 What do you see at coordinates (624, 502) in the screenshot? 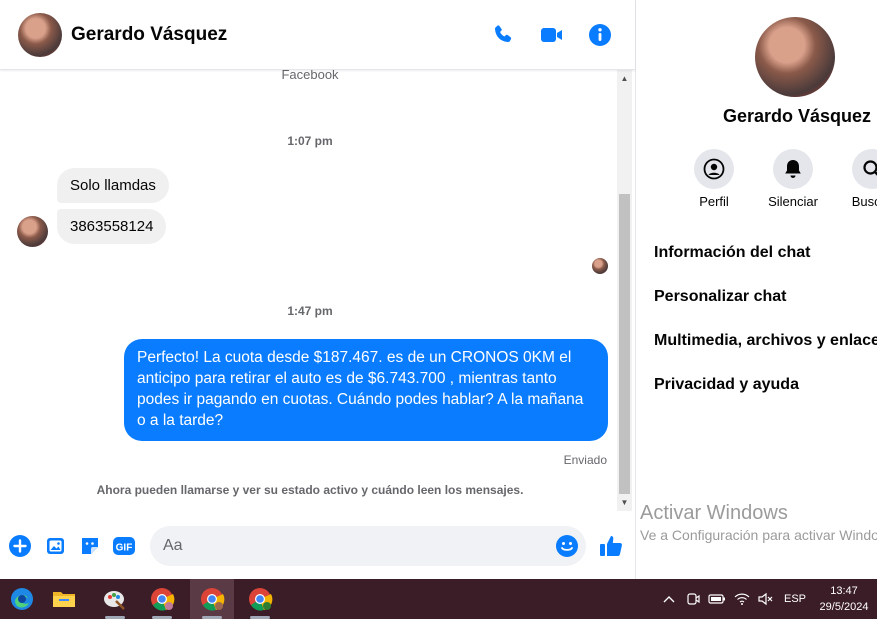
I see `scroll-down-arrow-icon: ▼` at bounding box center [624, 502].